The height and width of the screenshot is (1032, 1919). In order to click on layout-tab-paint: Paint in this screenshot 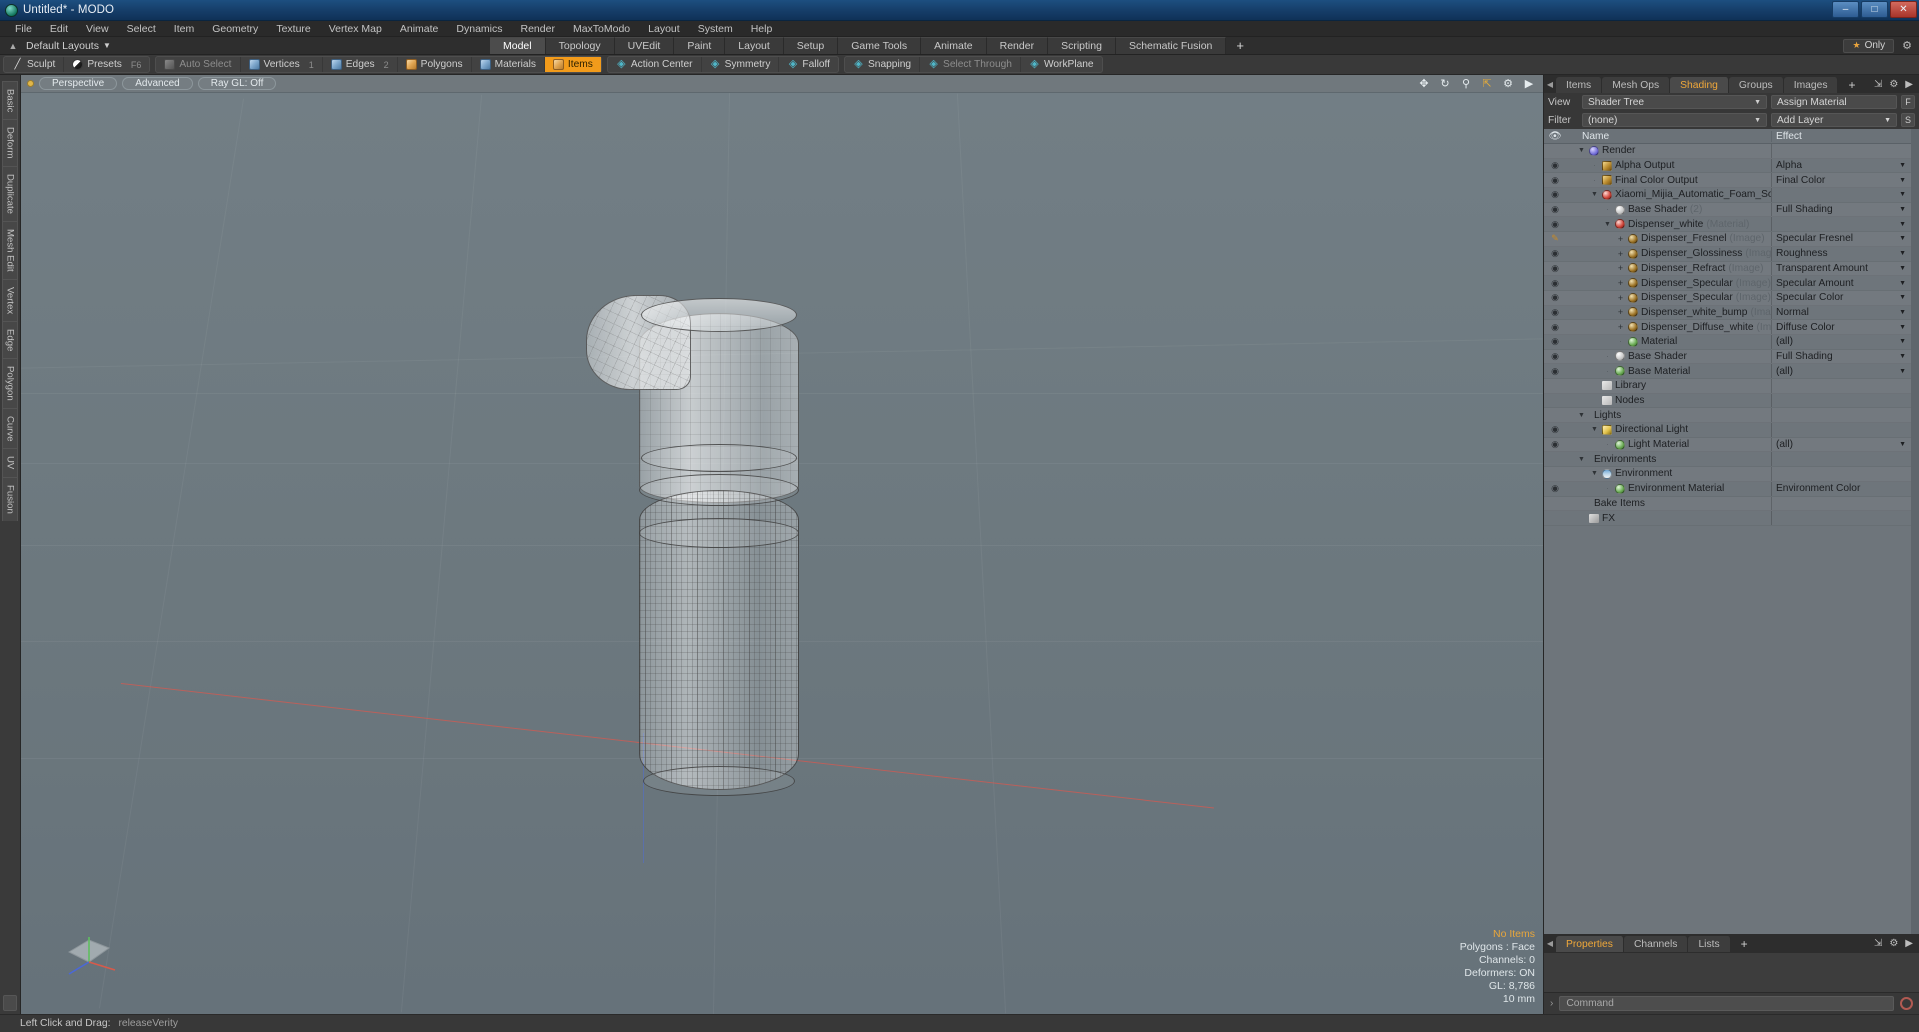, I will do `click(700, 45)`.